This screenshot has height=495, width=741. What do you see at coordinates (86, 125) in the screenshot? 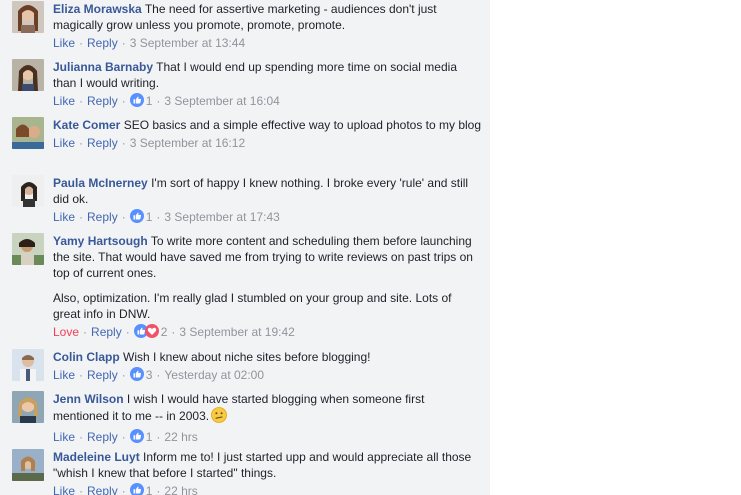
I see `commenter-name: Kate Comer` at bounding box center [86, 125].